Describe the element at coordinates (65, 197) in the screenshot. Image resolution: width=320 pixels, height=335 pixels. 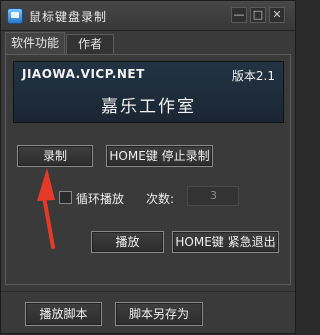
I see `loop-checkbox` at that location.